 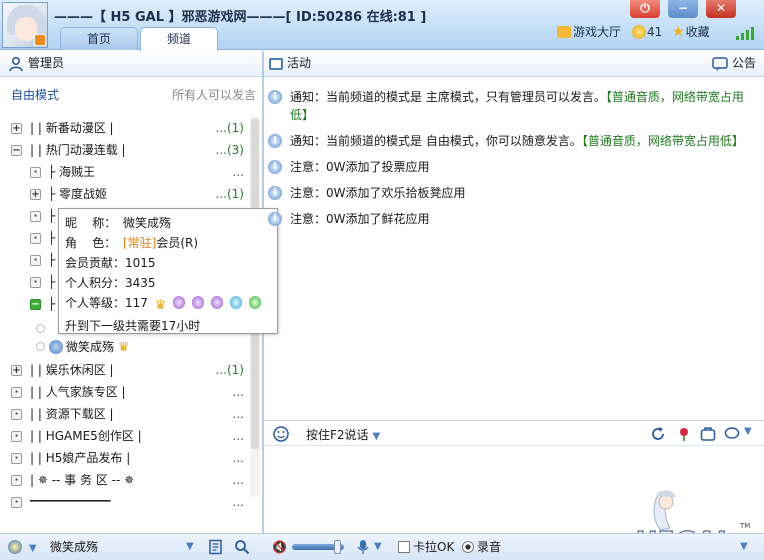 I want to click on volume-slider-knob, so click(x=337, y=547).